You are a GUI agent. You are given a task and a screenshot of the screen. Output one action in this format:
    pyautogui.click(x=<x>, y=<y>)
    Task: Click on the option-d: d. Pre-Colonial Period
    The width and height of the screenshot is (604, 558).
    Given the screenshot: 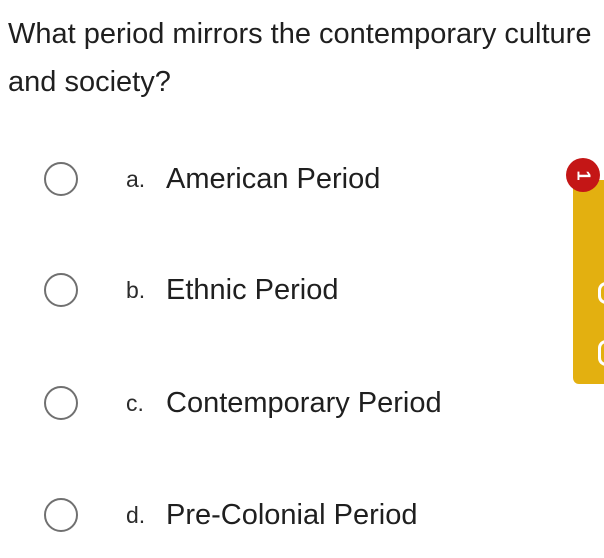 What is the action you would take?
    pyautogui.click(x=230, y=515)
    